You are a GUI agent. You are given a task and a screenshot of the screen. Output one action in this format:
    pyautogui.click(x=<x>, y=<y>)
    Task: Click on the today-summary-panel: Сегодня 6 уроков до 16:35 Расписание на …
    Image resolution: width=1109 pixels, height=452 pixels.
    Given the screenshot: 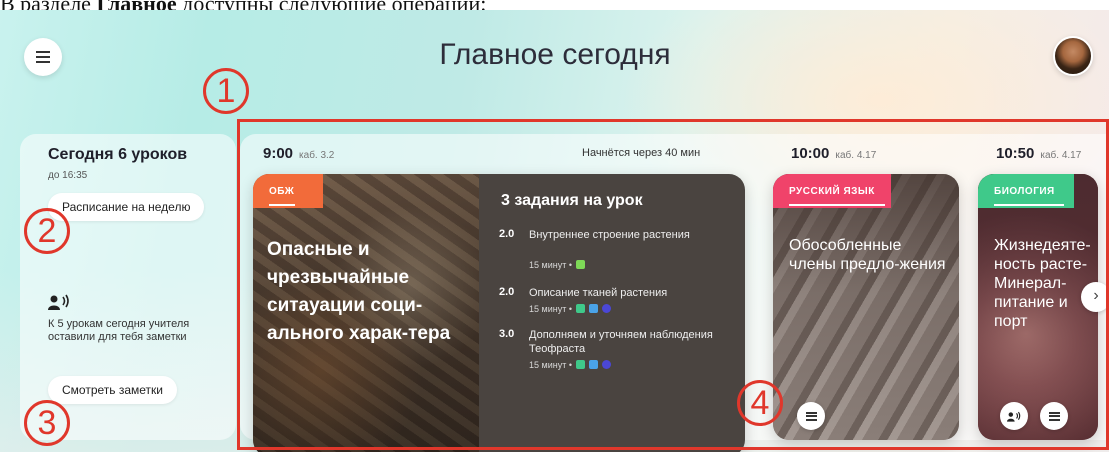 What is the action you would take?
    pyautogui.click(x=128, y=287)
    